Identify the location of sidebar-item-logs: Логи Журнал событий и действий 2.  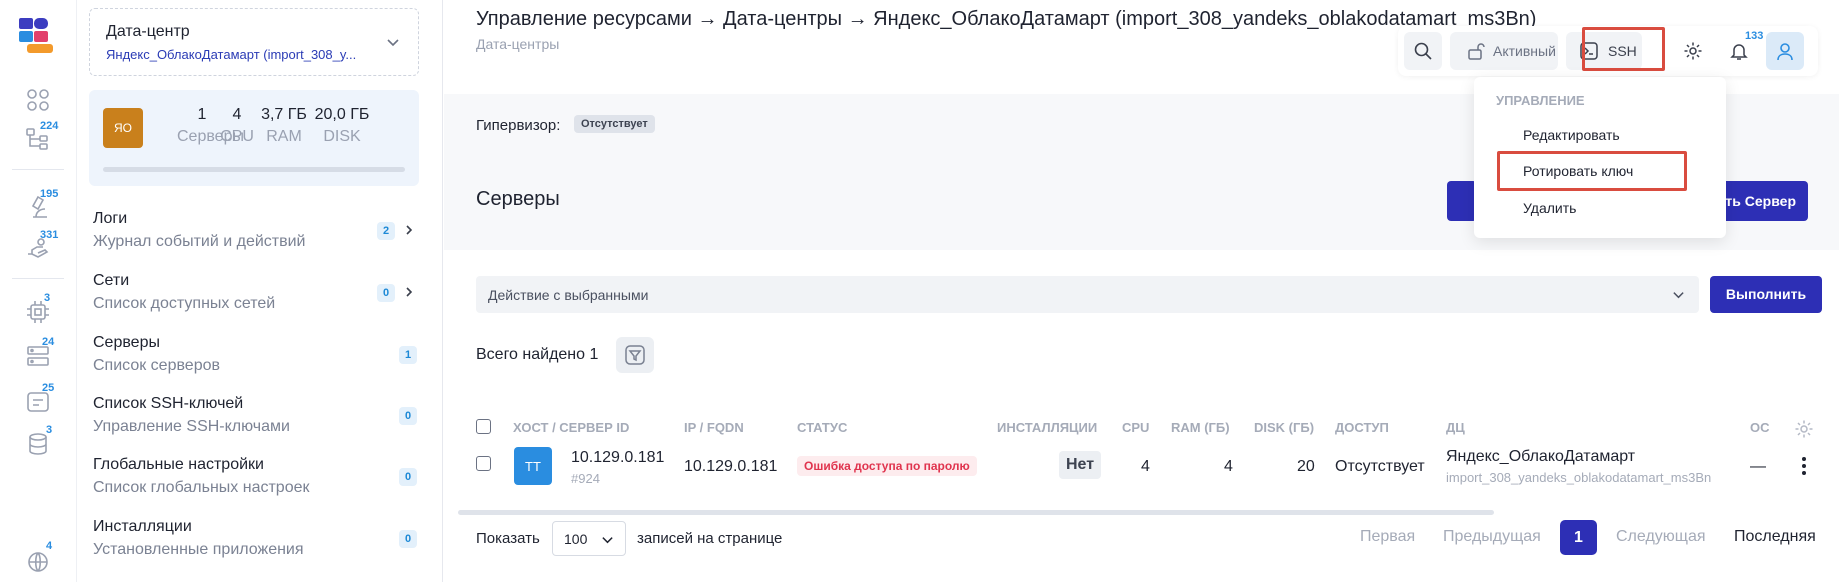
(258, 235).